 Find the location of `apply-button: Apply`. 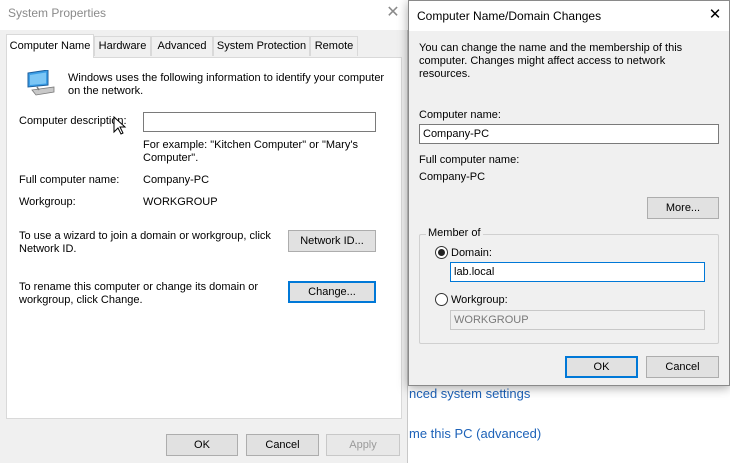

apply-button: Apply is located at coordinates (363, 445).